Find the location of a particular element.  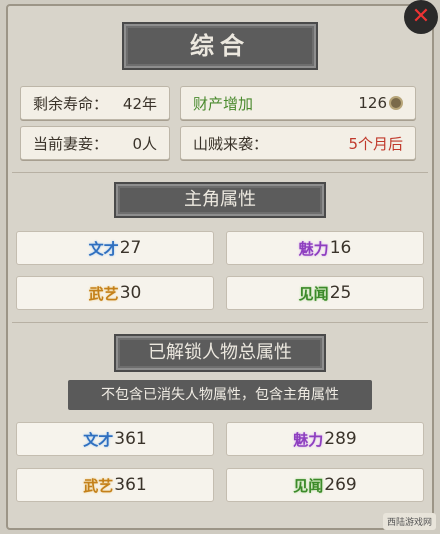

total-stat-literary: 文才 361 is located at coordinates (115, 439).